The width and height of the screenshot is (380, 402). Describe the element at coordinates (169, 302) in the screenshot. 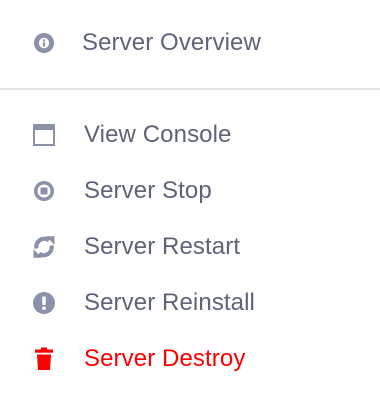

I see `menu-item-label: Server Reinstall` at that location.